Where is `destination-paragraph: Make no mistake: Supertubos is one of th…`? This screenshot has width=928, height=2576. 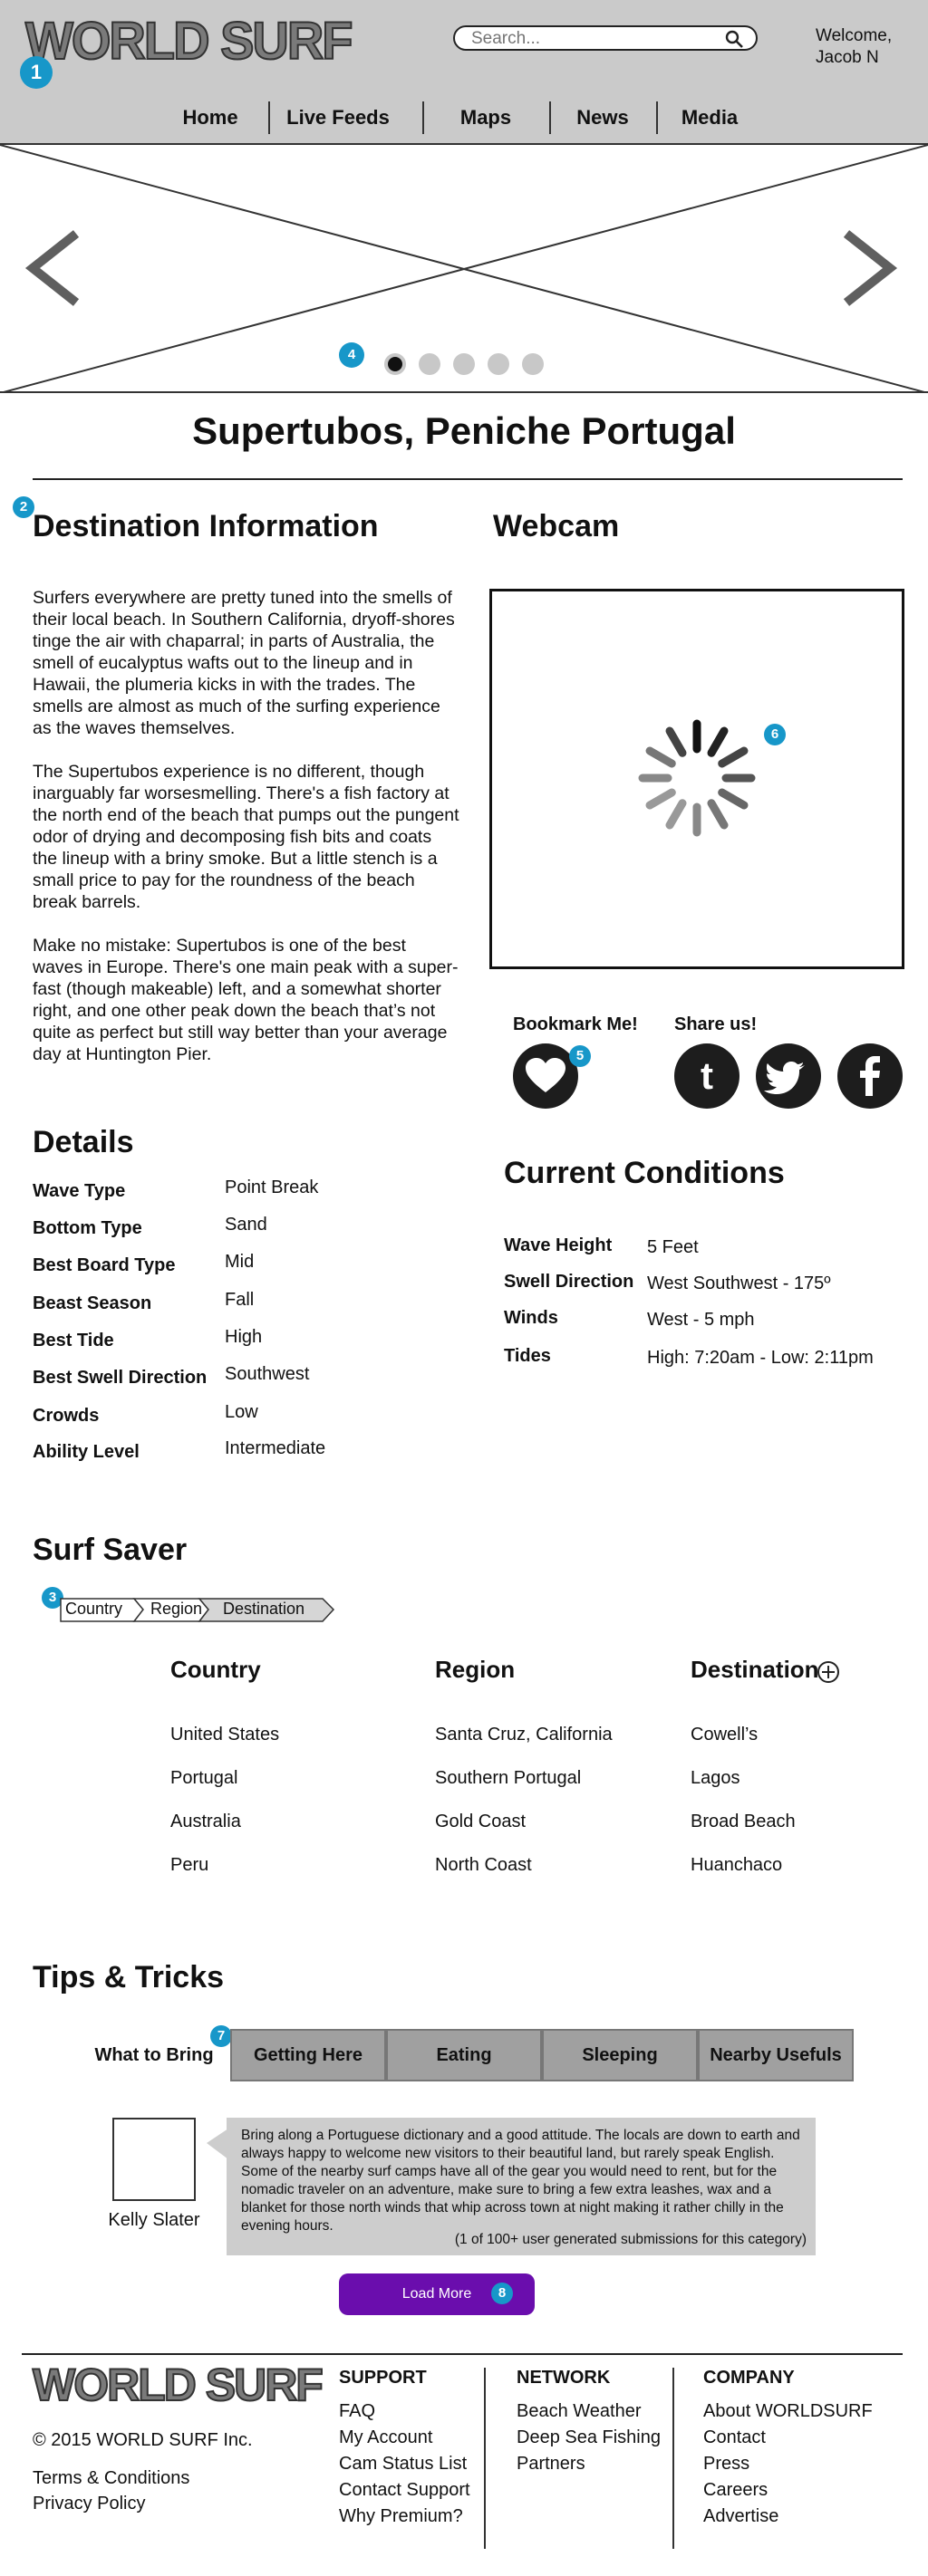 destination-paragraph: Make no mistake: Supertubos is one of th… is located at coordinates (246, 1000).